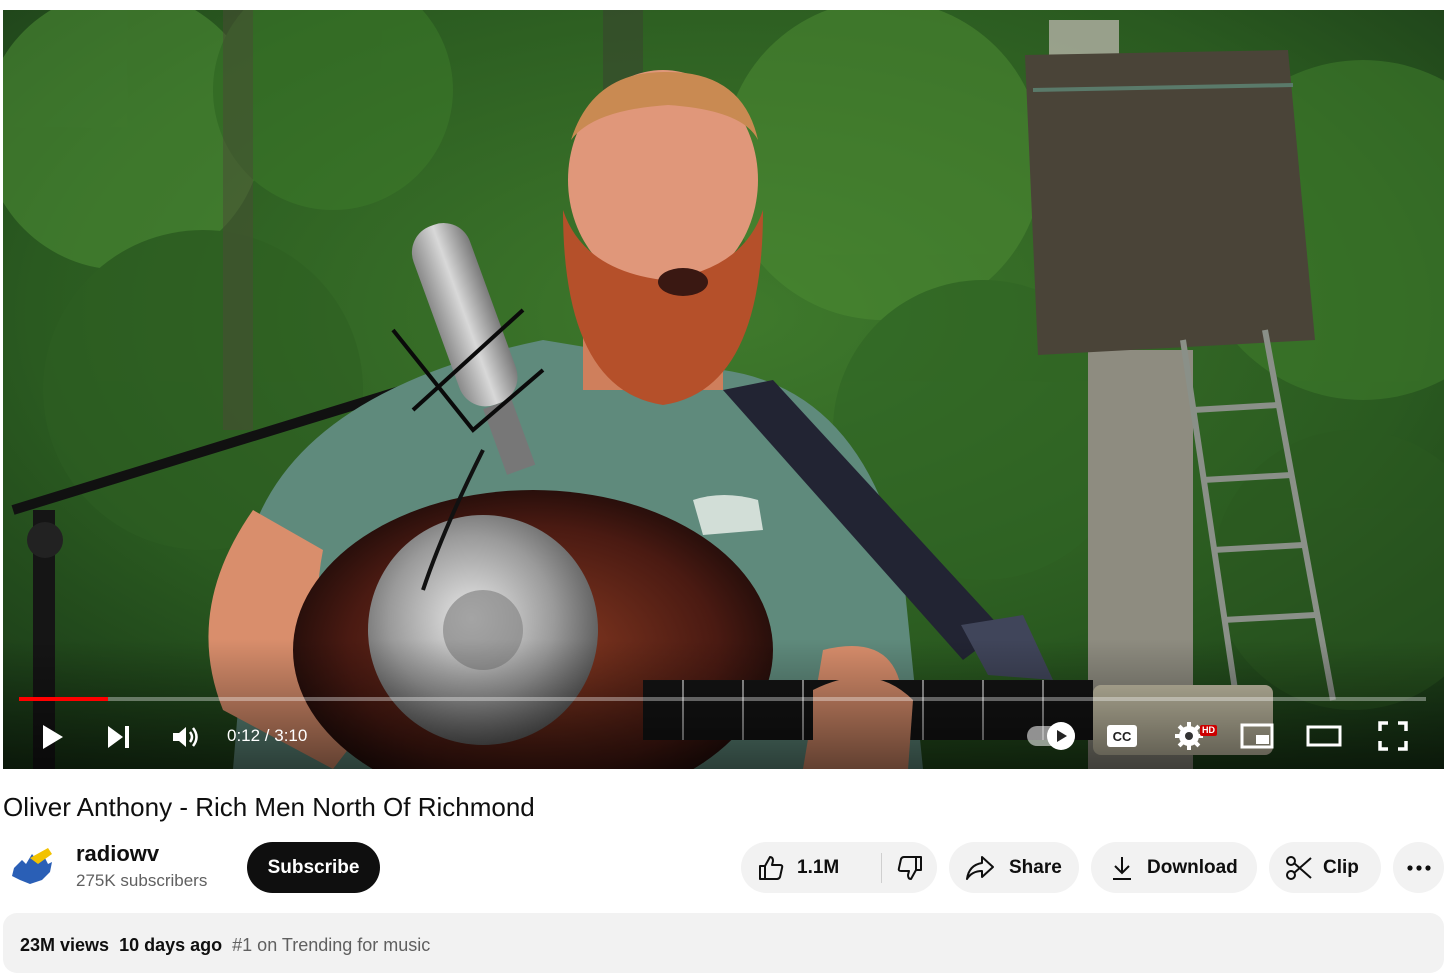  I want to click on download-button: Download, so click(1174, 867).